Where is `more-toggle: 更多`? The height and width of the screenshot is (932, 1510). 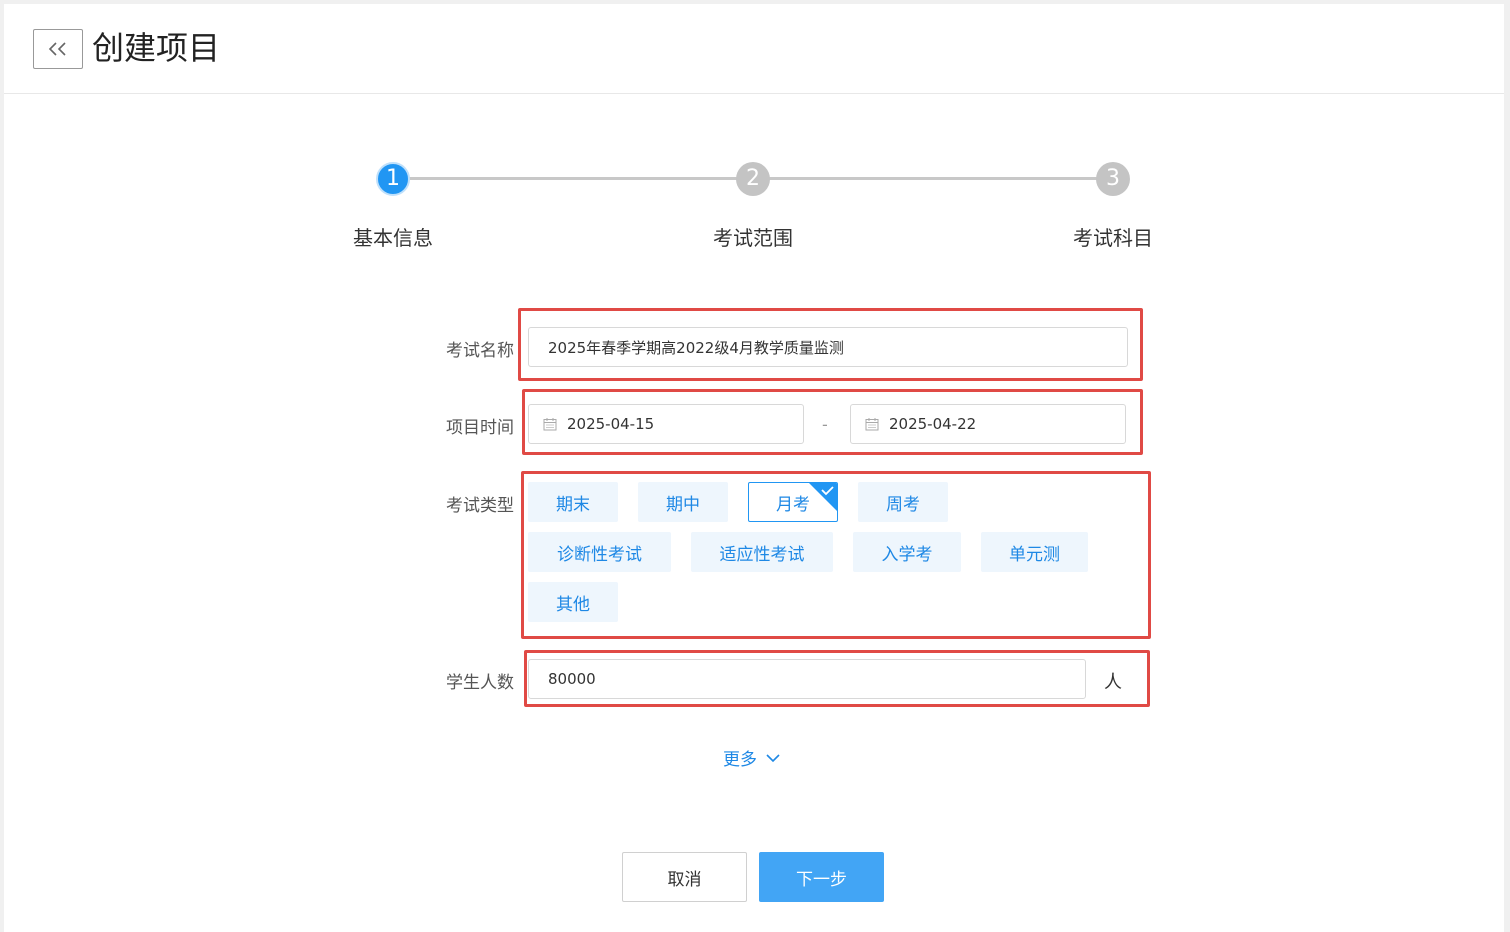 more-toggle: 更多 is located at coordinates (752, 757).